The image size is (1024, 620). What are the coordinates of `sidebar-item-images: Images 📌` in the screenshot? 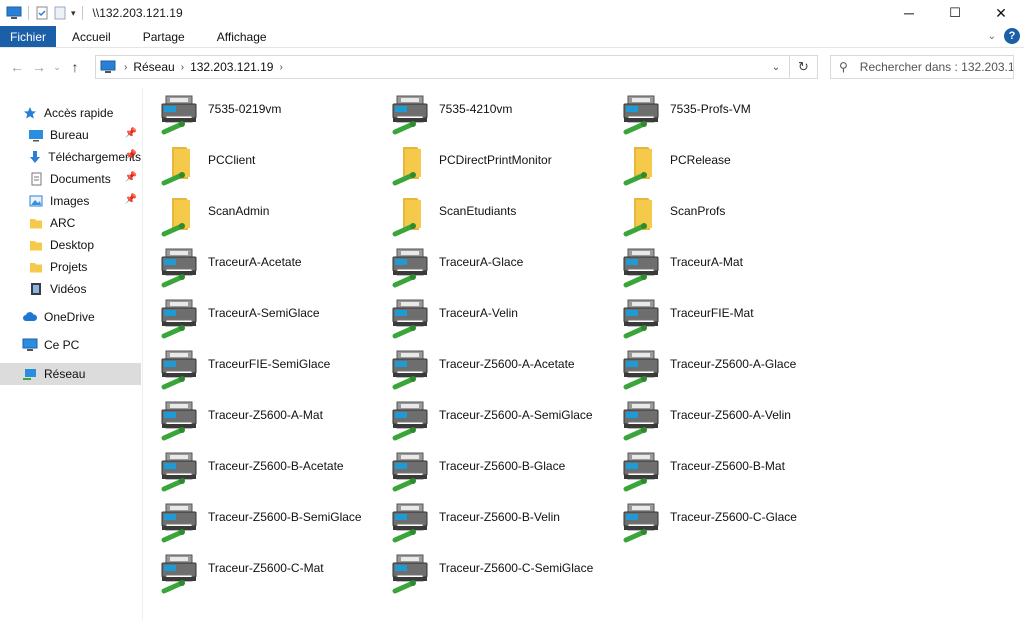 It's located at (70, 201).